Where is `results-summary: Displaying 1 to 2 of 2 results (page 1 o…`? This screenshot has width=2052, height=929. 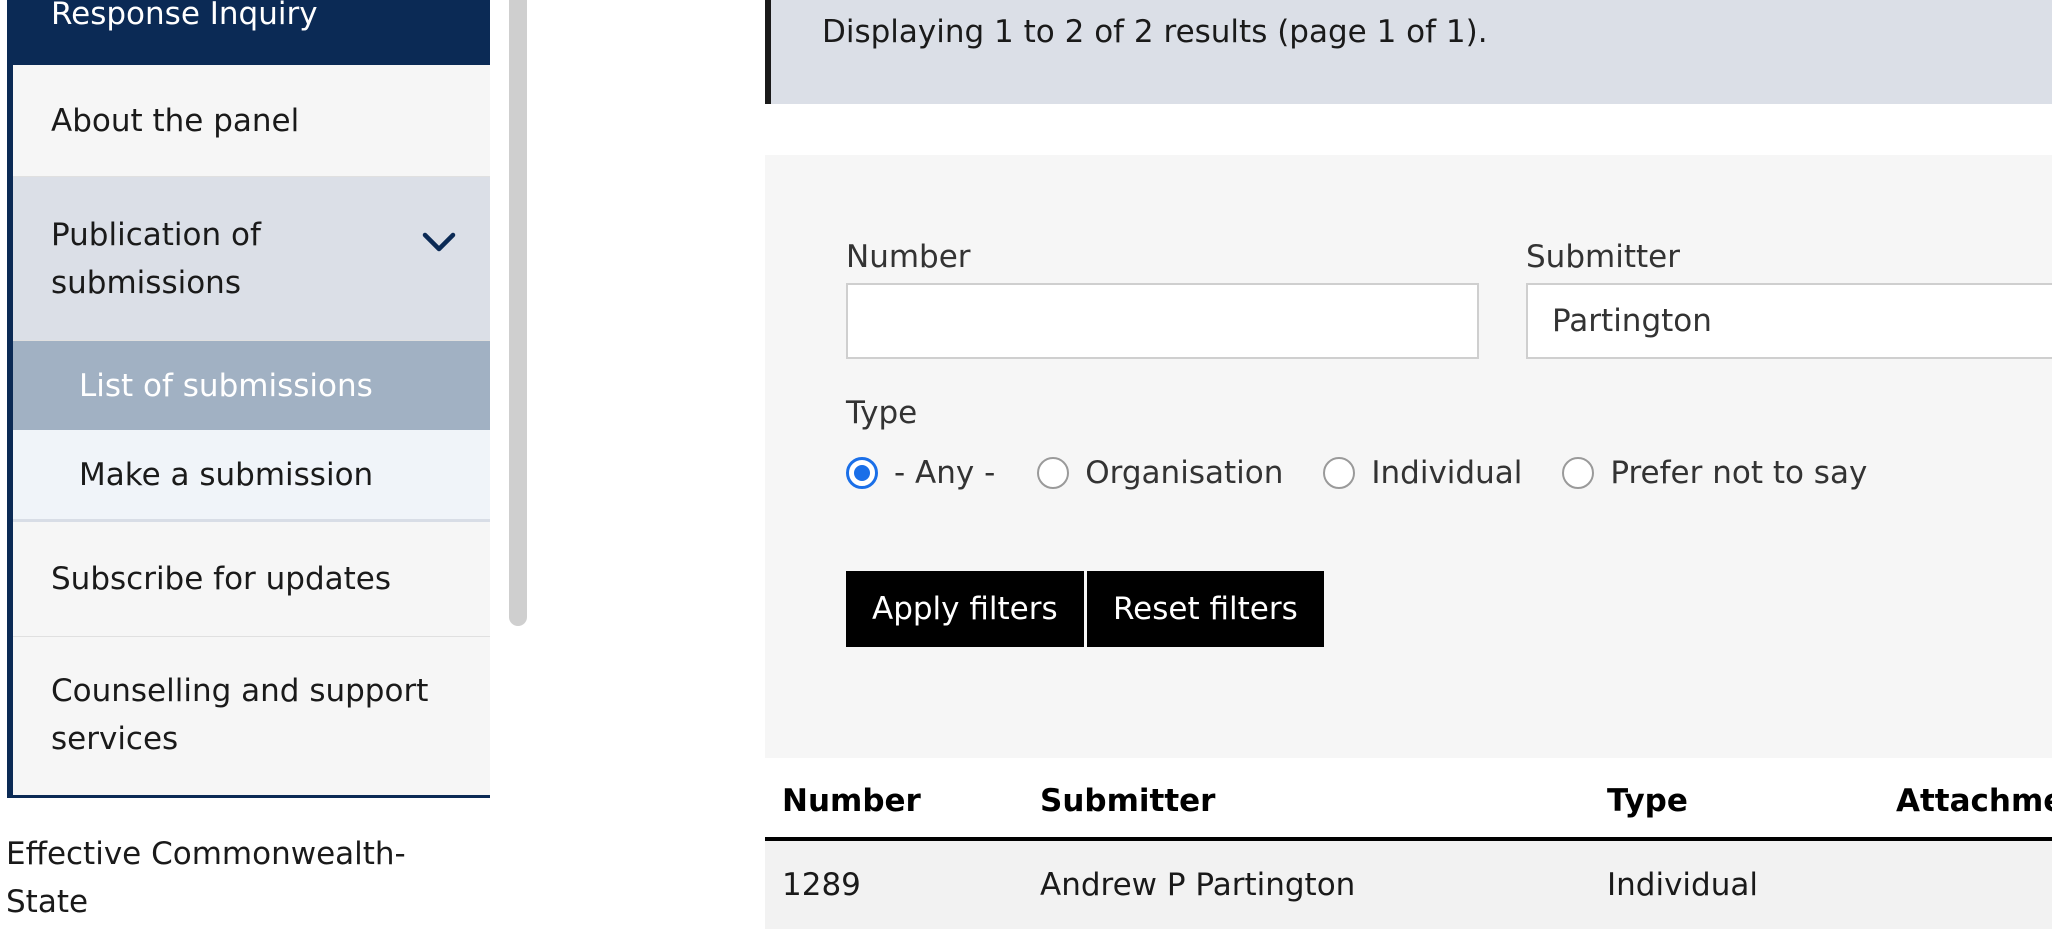
results-summary: Displaying 1 to 2 of 2 results (page 1 o… is located at coordinates (1408, 52).